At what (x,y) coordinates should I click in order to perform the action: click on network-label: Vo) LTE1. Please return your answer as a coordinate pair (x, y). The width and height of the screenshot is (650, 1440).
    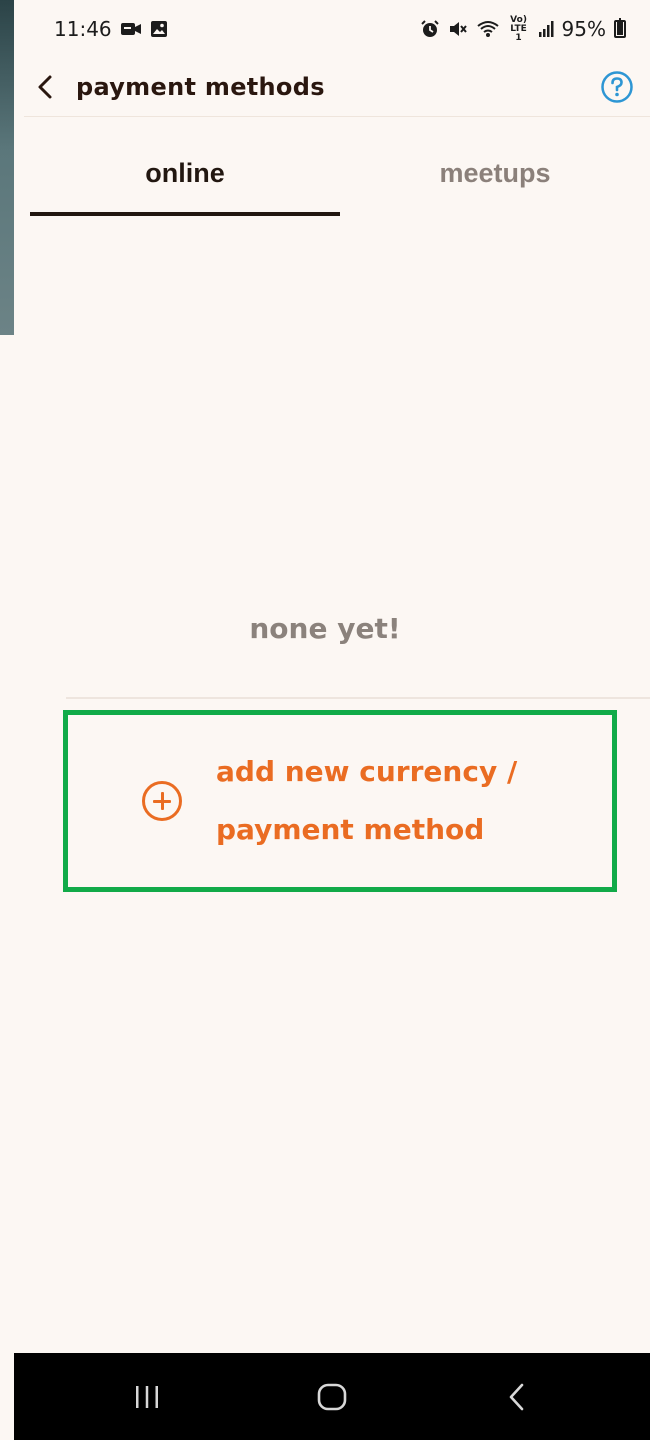
    Looking at the image, I should click on (518, 28).